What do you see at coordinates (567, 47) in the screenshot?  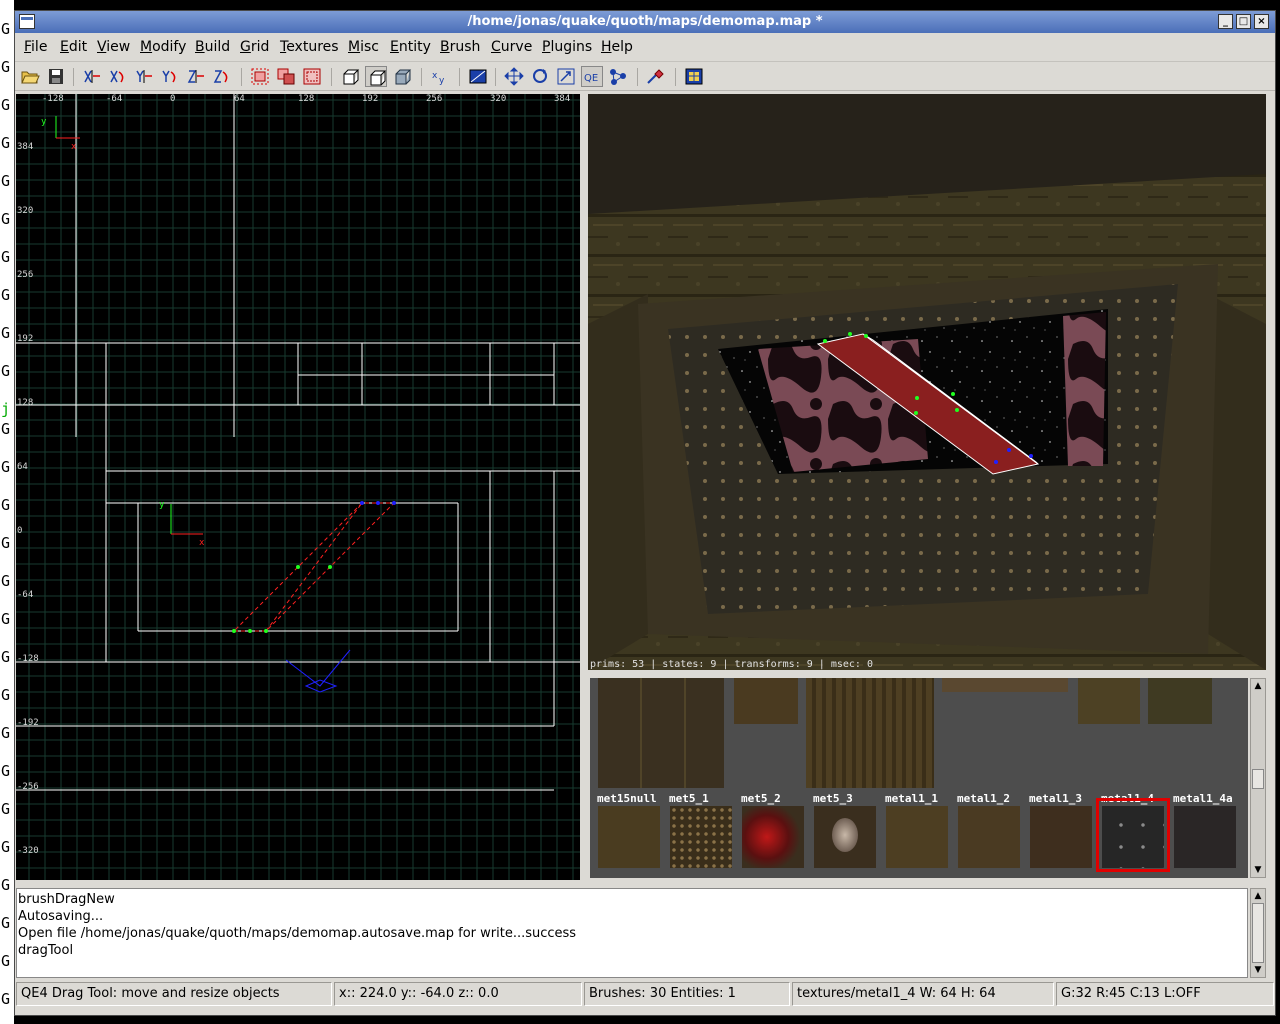 I see `menu-plugins: Plugins` at bounding box center [567, 47].